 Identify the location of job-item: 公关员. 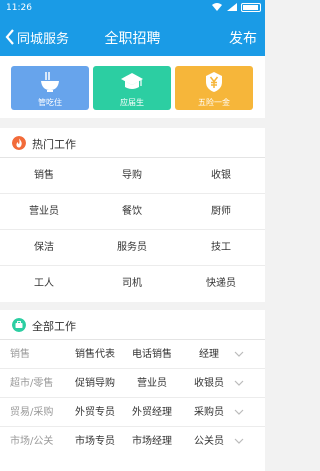
(209, 441).